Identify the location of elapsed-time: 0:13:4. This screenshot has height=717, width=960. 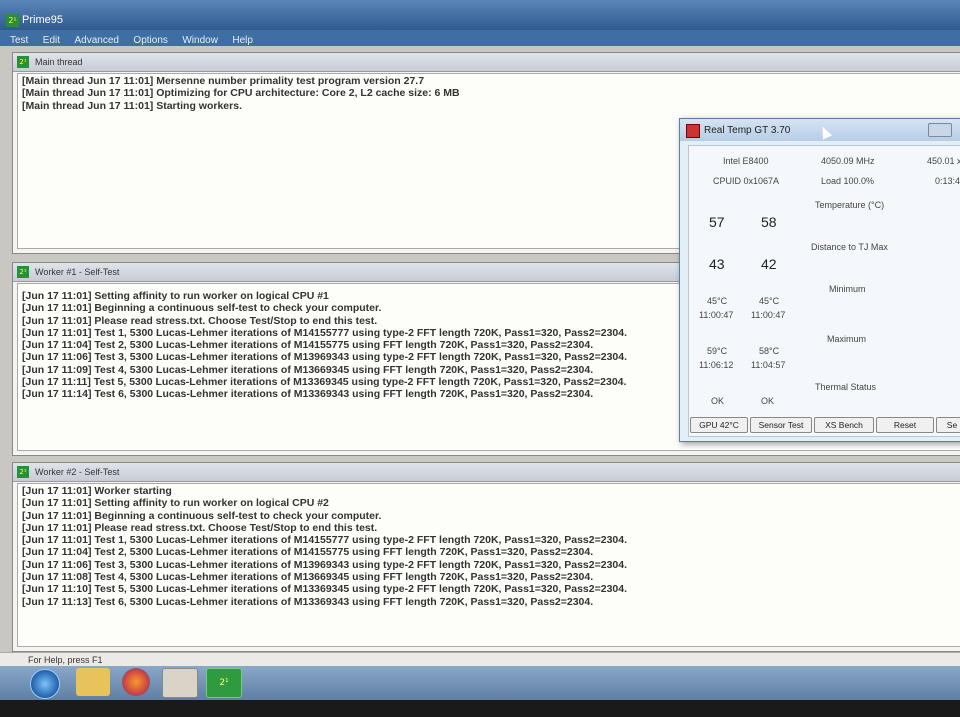
(947, 181).